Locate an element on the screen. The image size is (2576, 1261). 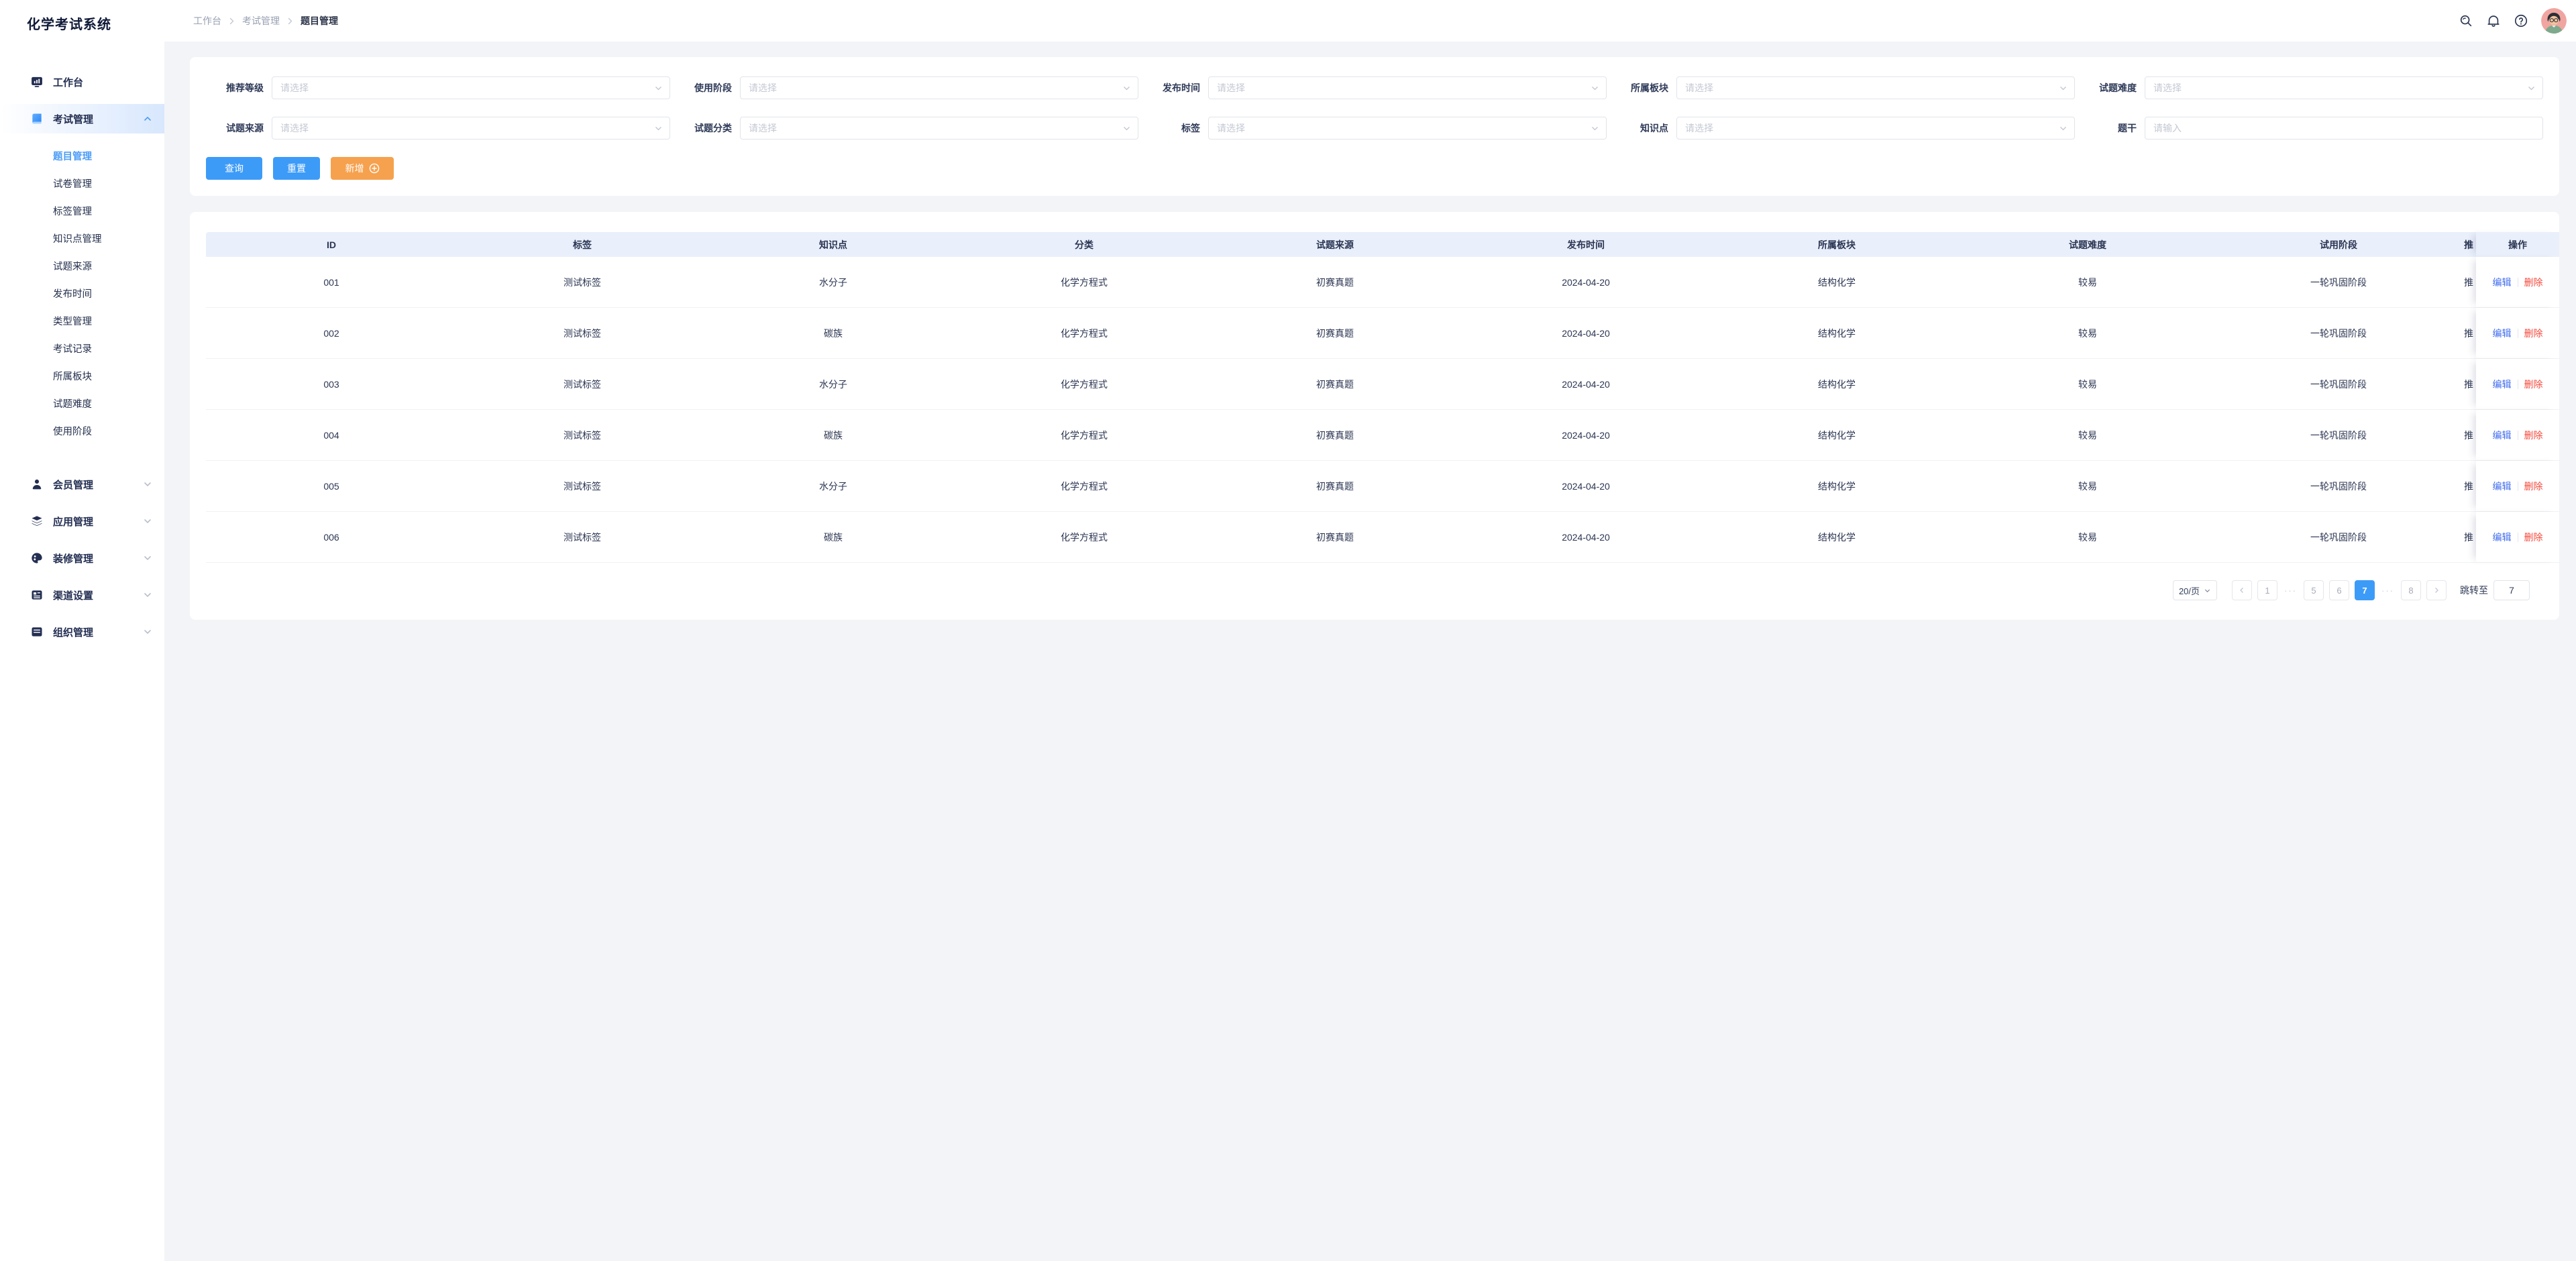
add-button: 新增 is located at coordinates (362, 168).